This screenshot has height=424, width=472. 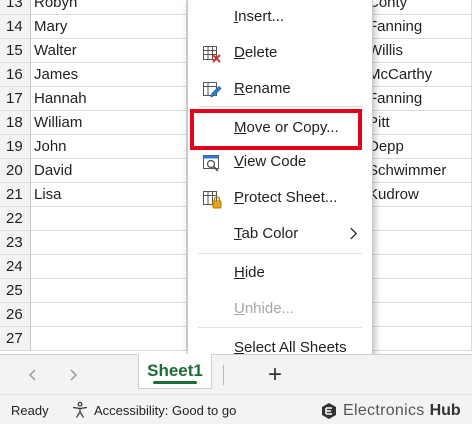 I want to click on menu-item-view-code: View Code, so click(x=280, y=162).